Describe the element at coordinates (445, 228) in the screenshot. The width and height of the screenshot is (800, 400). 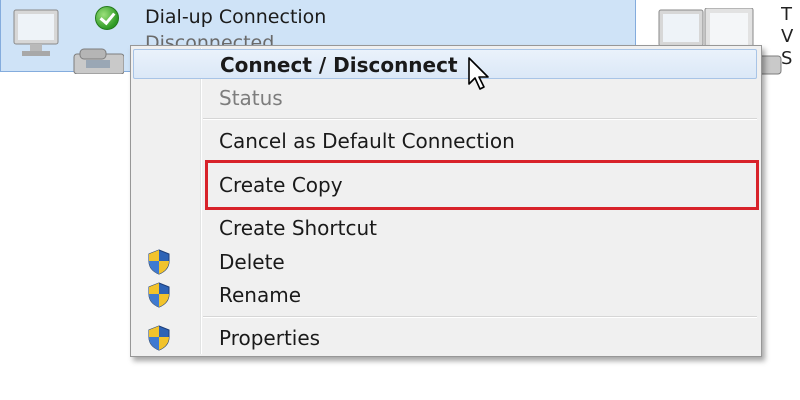
I see `menu-item-create-shortcut: Create Shortcut` at that location.